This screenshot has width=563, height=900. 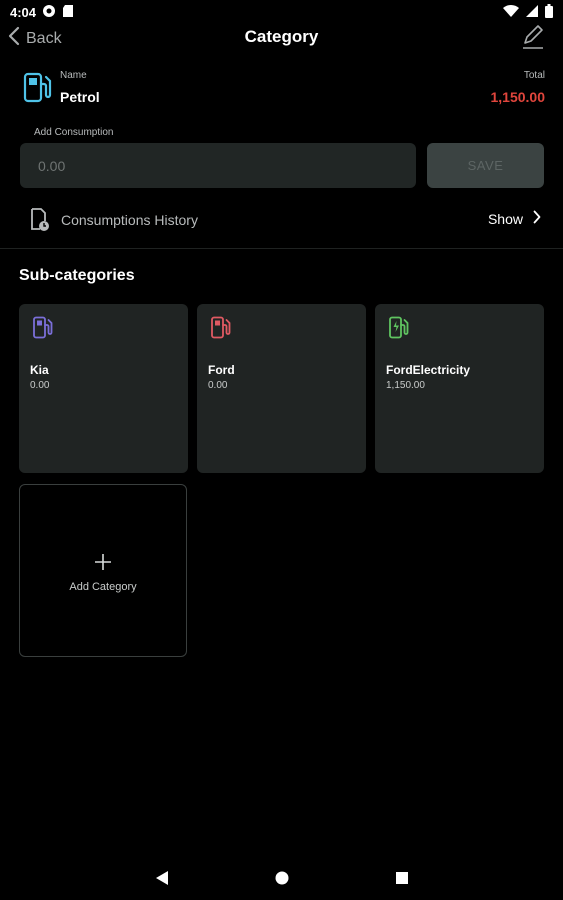 I want to click on subcategory-name: Ford, so click(x=221, y=370).